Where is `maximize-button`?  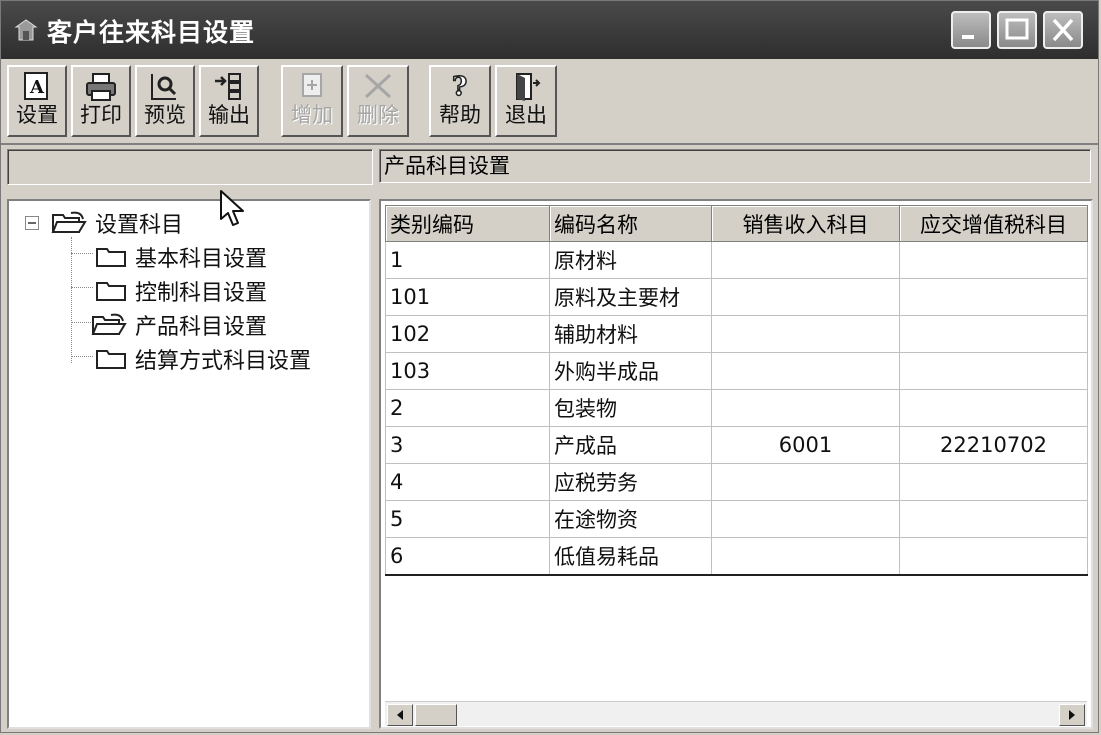
maximize-button is located at coordinates (1017, 30).